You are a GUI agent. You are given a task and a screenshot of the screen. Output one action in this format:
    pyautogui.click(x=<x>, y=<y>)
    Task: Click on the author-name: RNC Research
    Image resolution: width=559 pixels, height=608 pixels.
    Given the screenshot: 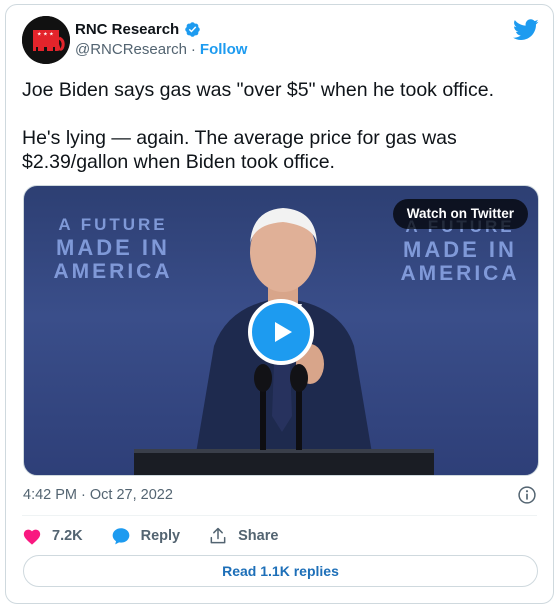 What is the action you would take?
    pyautogui.click(x=127, y=29)
    